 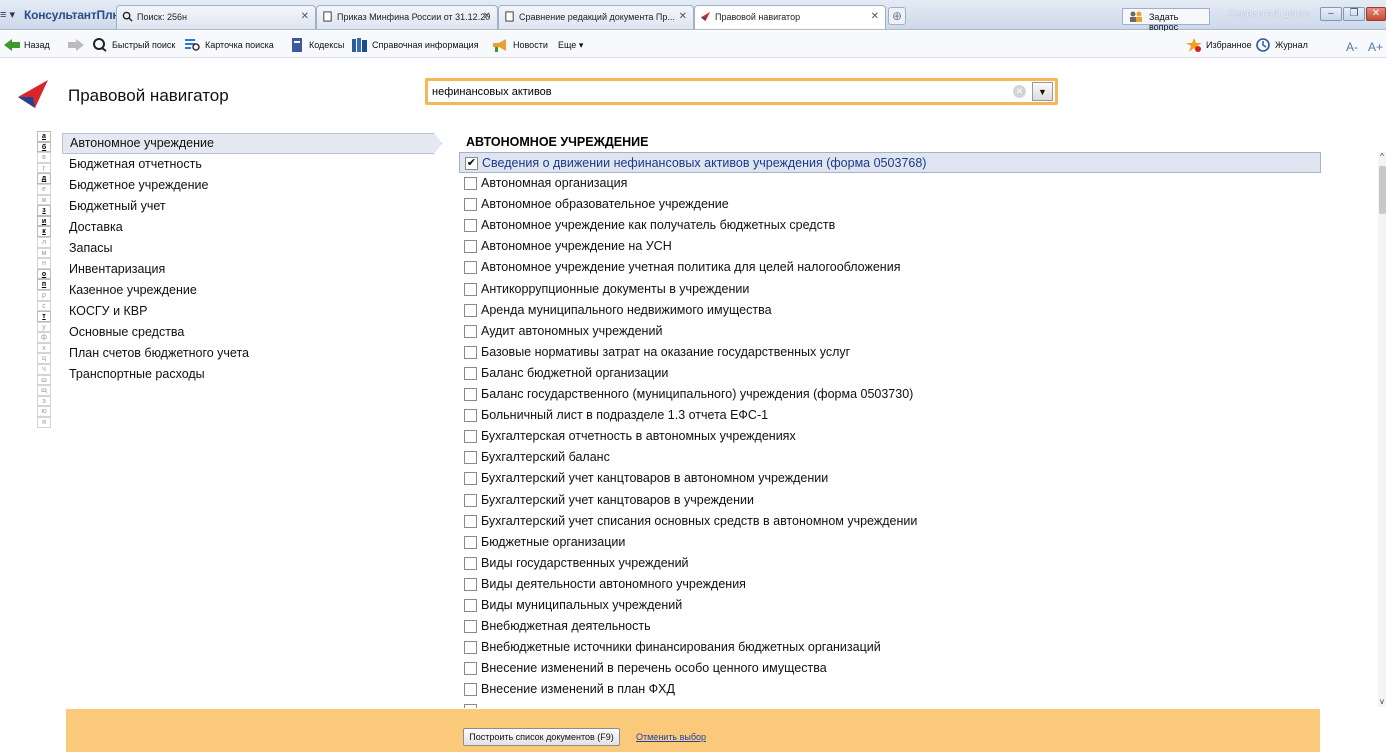 I want to click on category-item: Доставка, so click(x=252, y=227).